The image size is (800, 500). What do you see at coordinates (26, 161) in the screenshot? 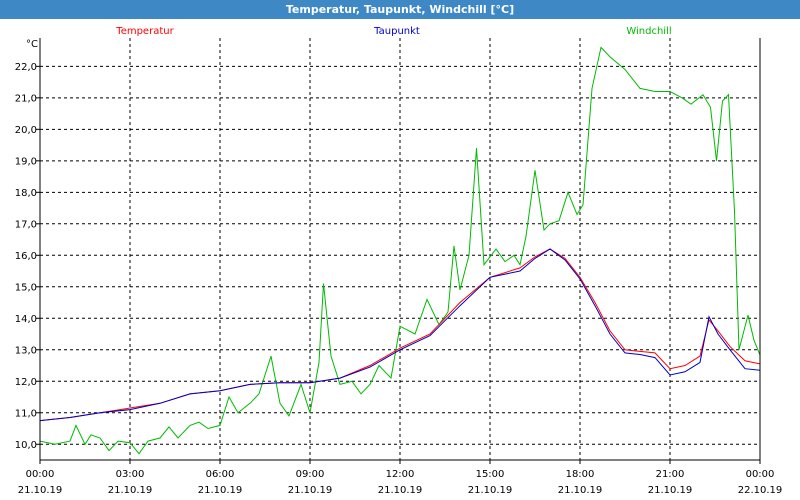
I see `y-tick-label: 19,0` at bounding box center [26, 161].